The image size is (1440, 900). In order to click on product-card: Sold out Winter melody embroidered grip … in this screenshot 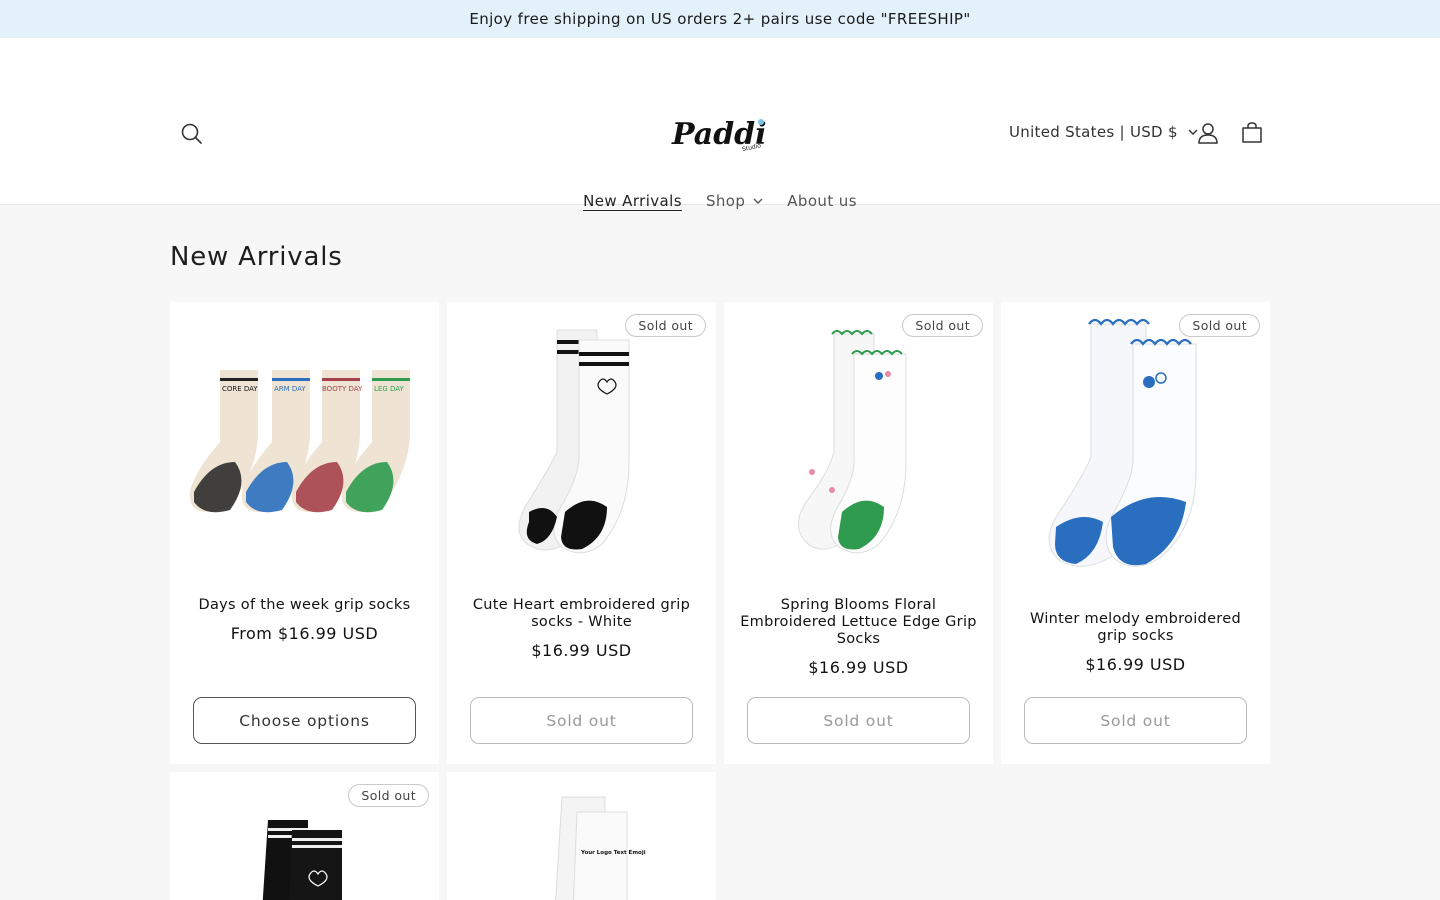, I will do `click(1135, 533)`.